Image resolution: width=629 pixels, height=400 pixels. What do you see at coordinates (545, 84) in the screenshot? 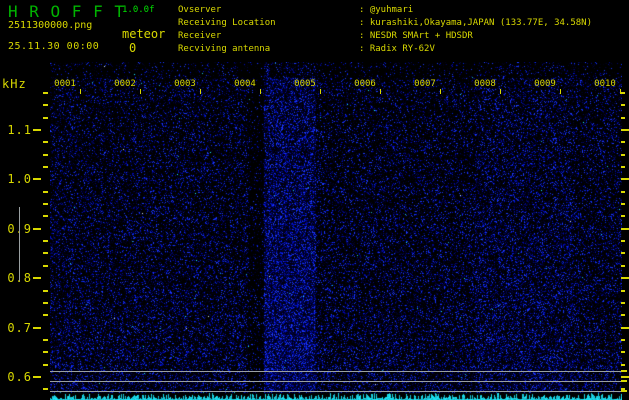
I see `time-tick-label: 0009` at bounding box center [545, 84].